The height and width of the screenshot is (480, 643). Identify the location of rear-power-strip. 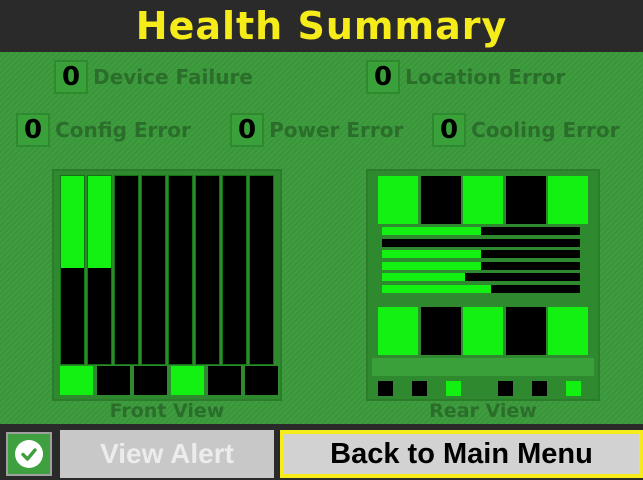
(483, 367).